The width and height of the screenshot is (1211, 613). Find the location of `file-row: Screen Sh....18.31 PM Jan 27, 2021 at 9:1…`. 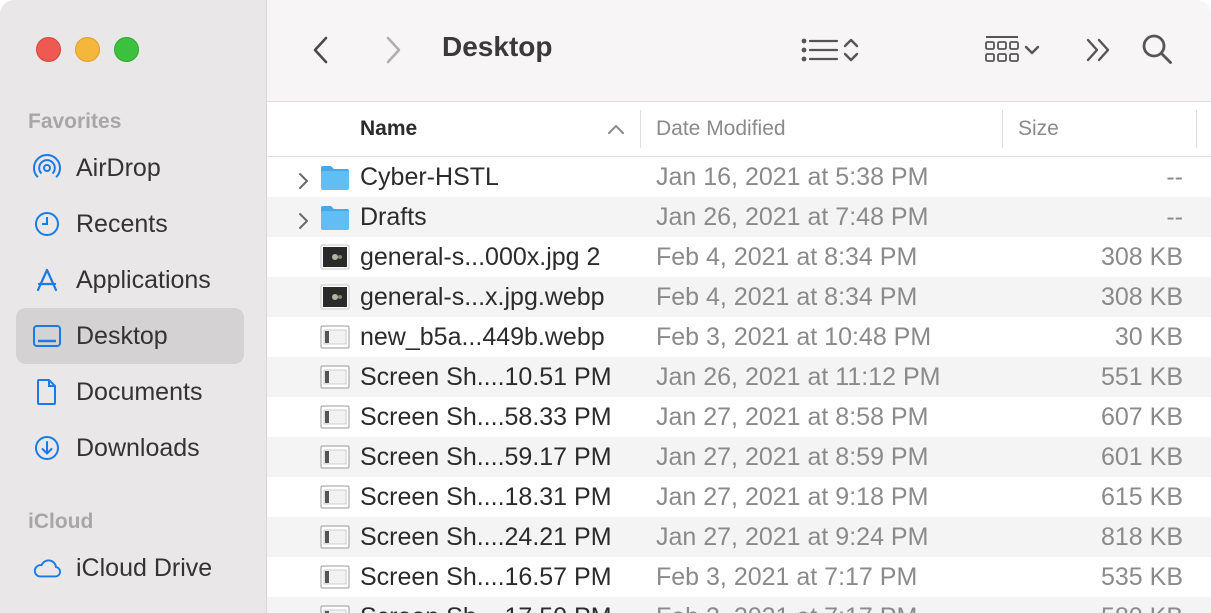

file-row: Screen Sh....18.31 PM Jan 27, 2021 at 9:1… is located at coordinates (739, 497).